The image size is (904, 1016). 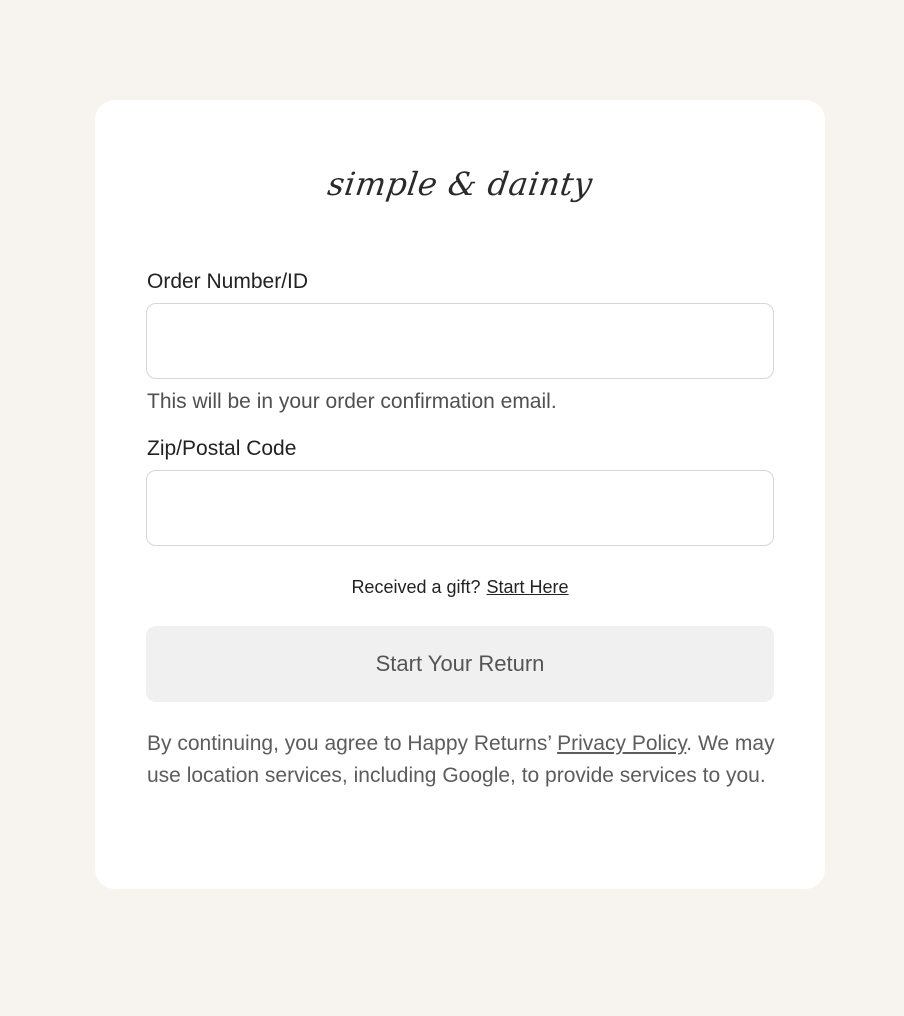 I want to click on brand-logo-text: simple & dainty, so click(x=460, y=184).